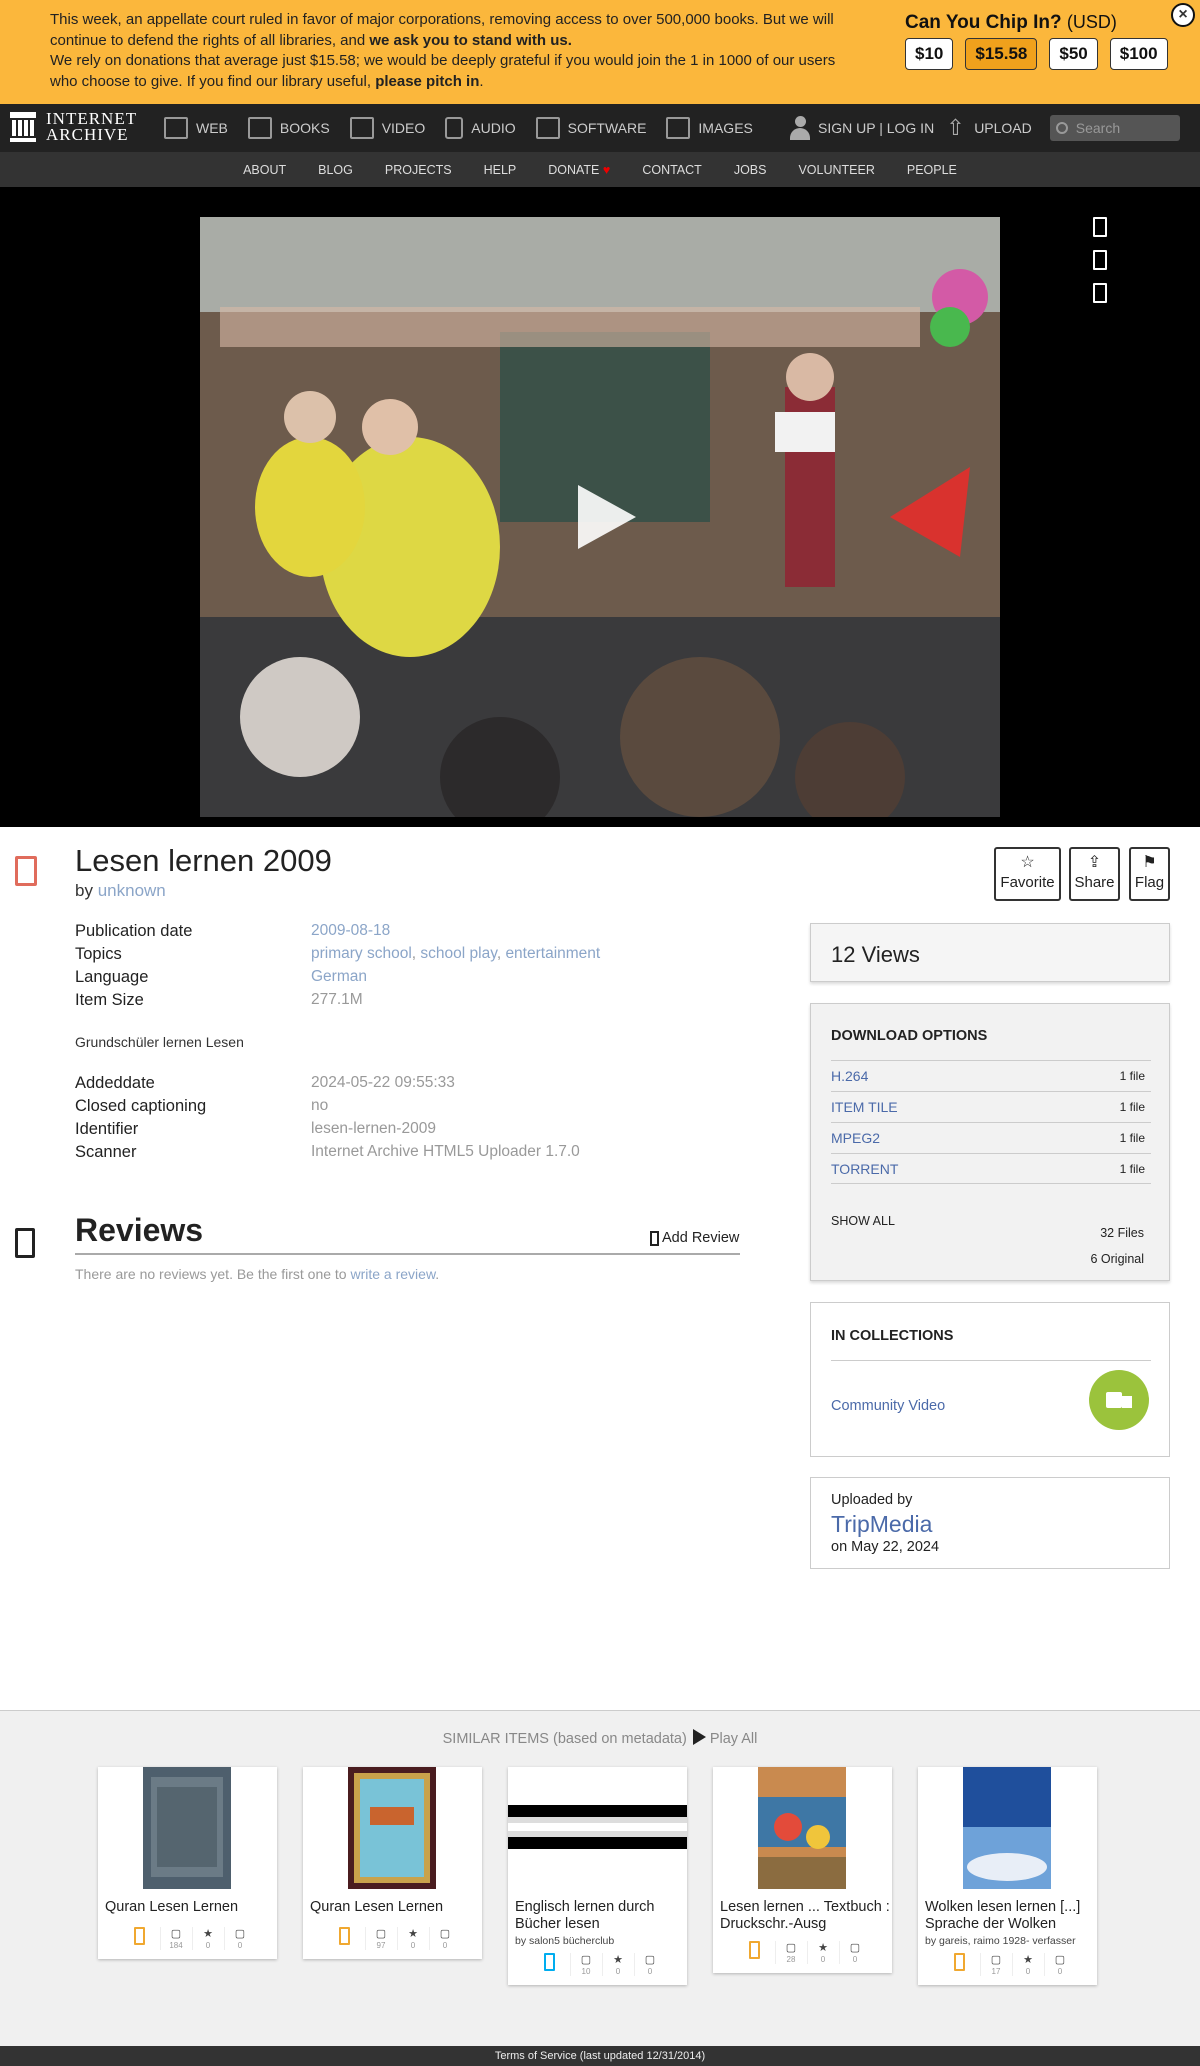 The image size is (1200, 2066). I want to click on language-link: German, so click(339, 976).